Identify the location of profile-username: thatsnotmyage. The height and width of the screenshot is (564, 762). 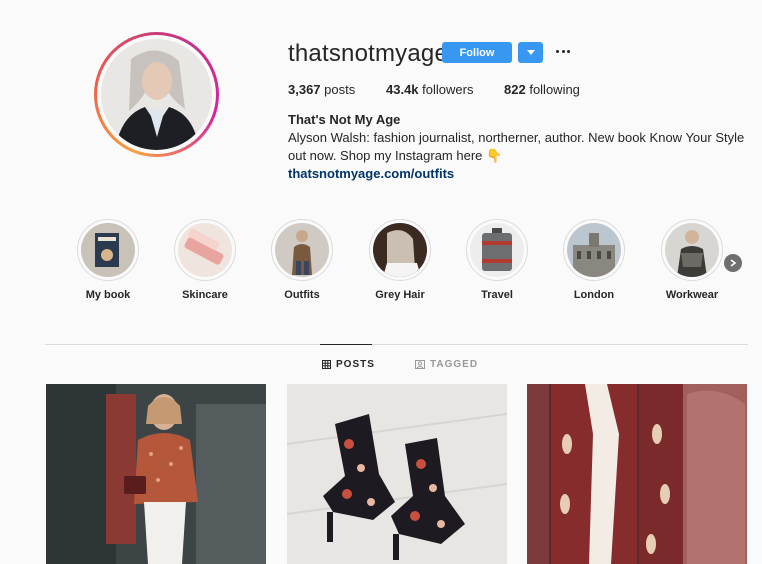
(368, 53).